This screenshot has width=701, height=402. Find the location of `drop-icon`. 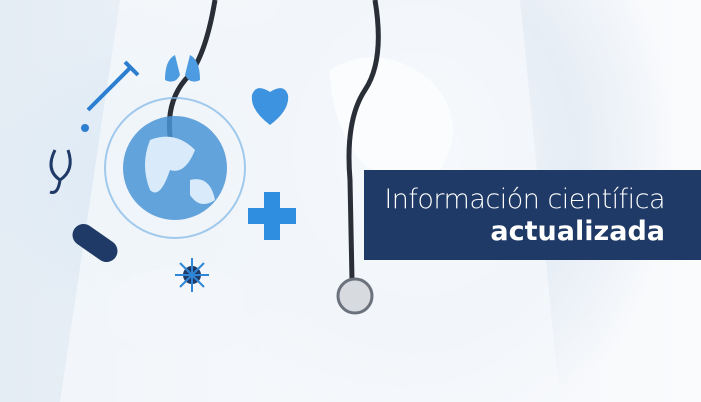

drop-icon is located at coordinates (85, 128).